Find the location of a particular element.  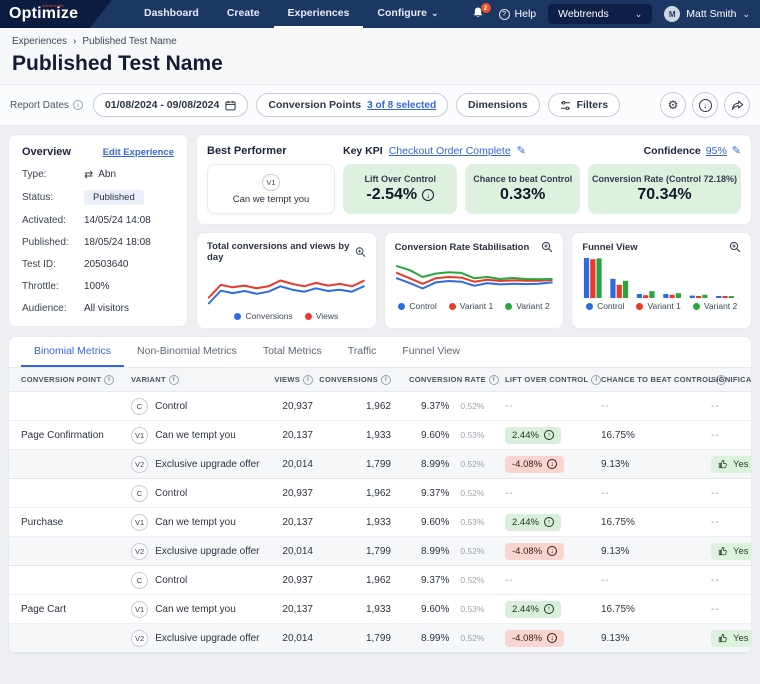

date-range-picker: 01/08/2024 - 09/08/2024 is located at coordinates (170, 105).